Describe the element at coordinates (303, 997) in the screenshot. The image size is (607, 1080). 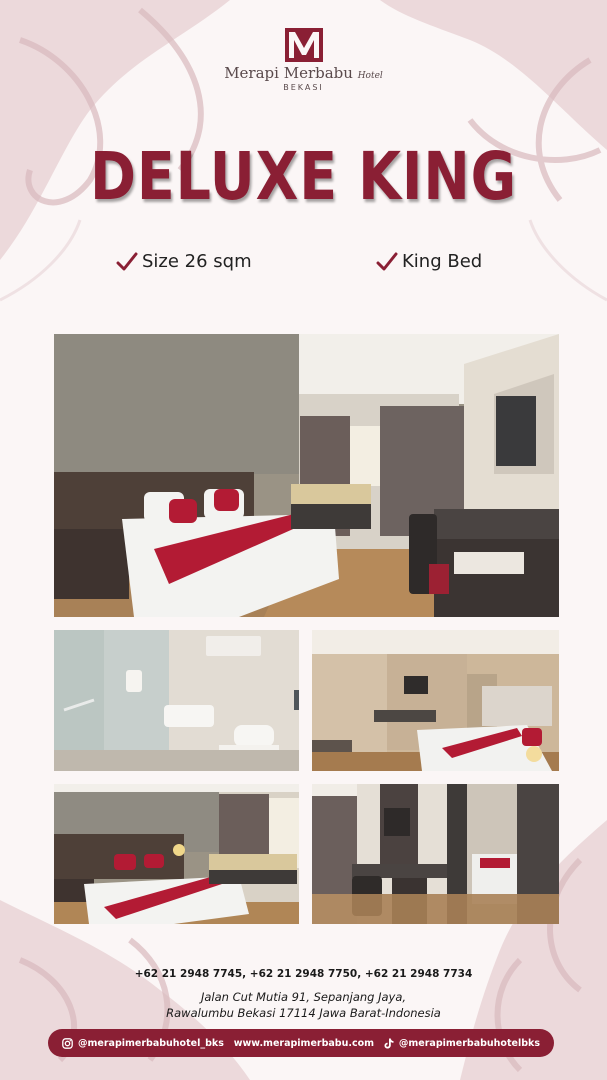
I see `address-line-1: Jalan Cut Mutia 91, Sepanjang Jaya,` at that location.